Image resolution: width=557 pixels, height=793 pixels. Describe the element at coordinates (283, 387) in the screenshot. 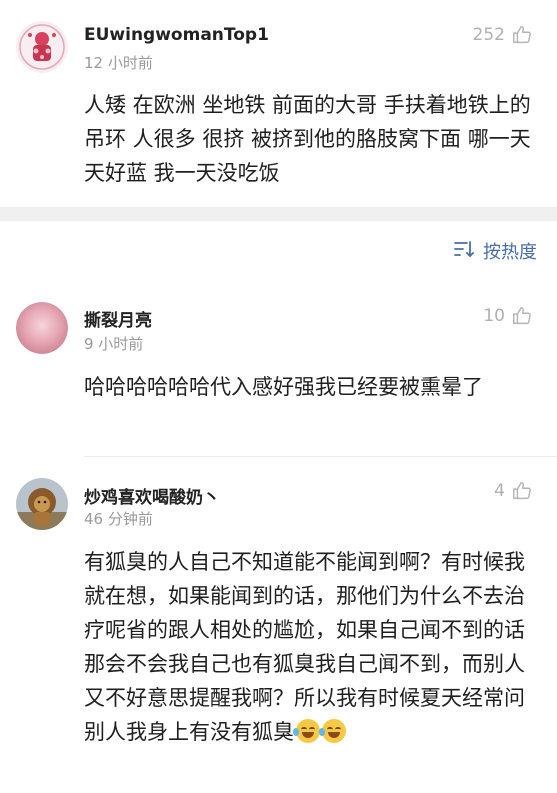

I see `comment-text: 哈哈哈哈哈哈代入感好强我已经要被熏晕了` at that location.